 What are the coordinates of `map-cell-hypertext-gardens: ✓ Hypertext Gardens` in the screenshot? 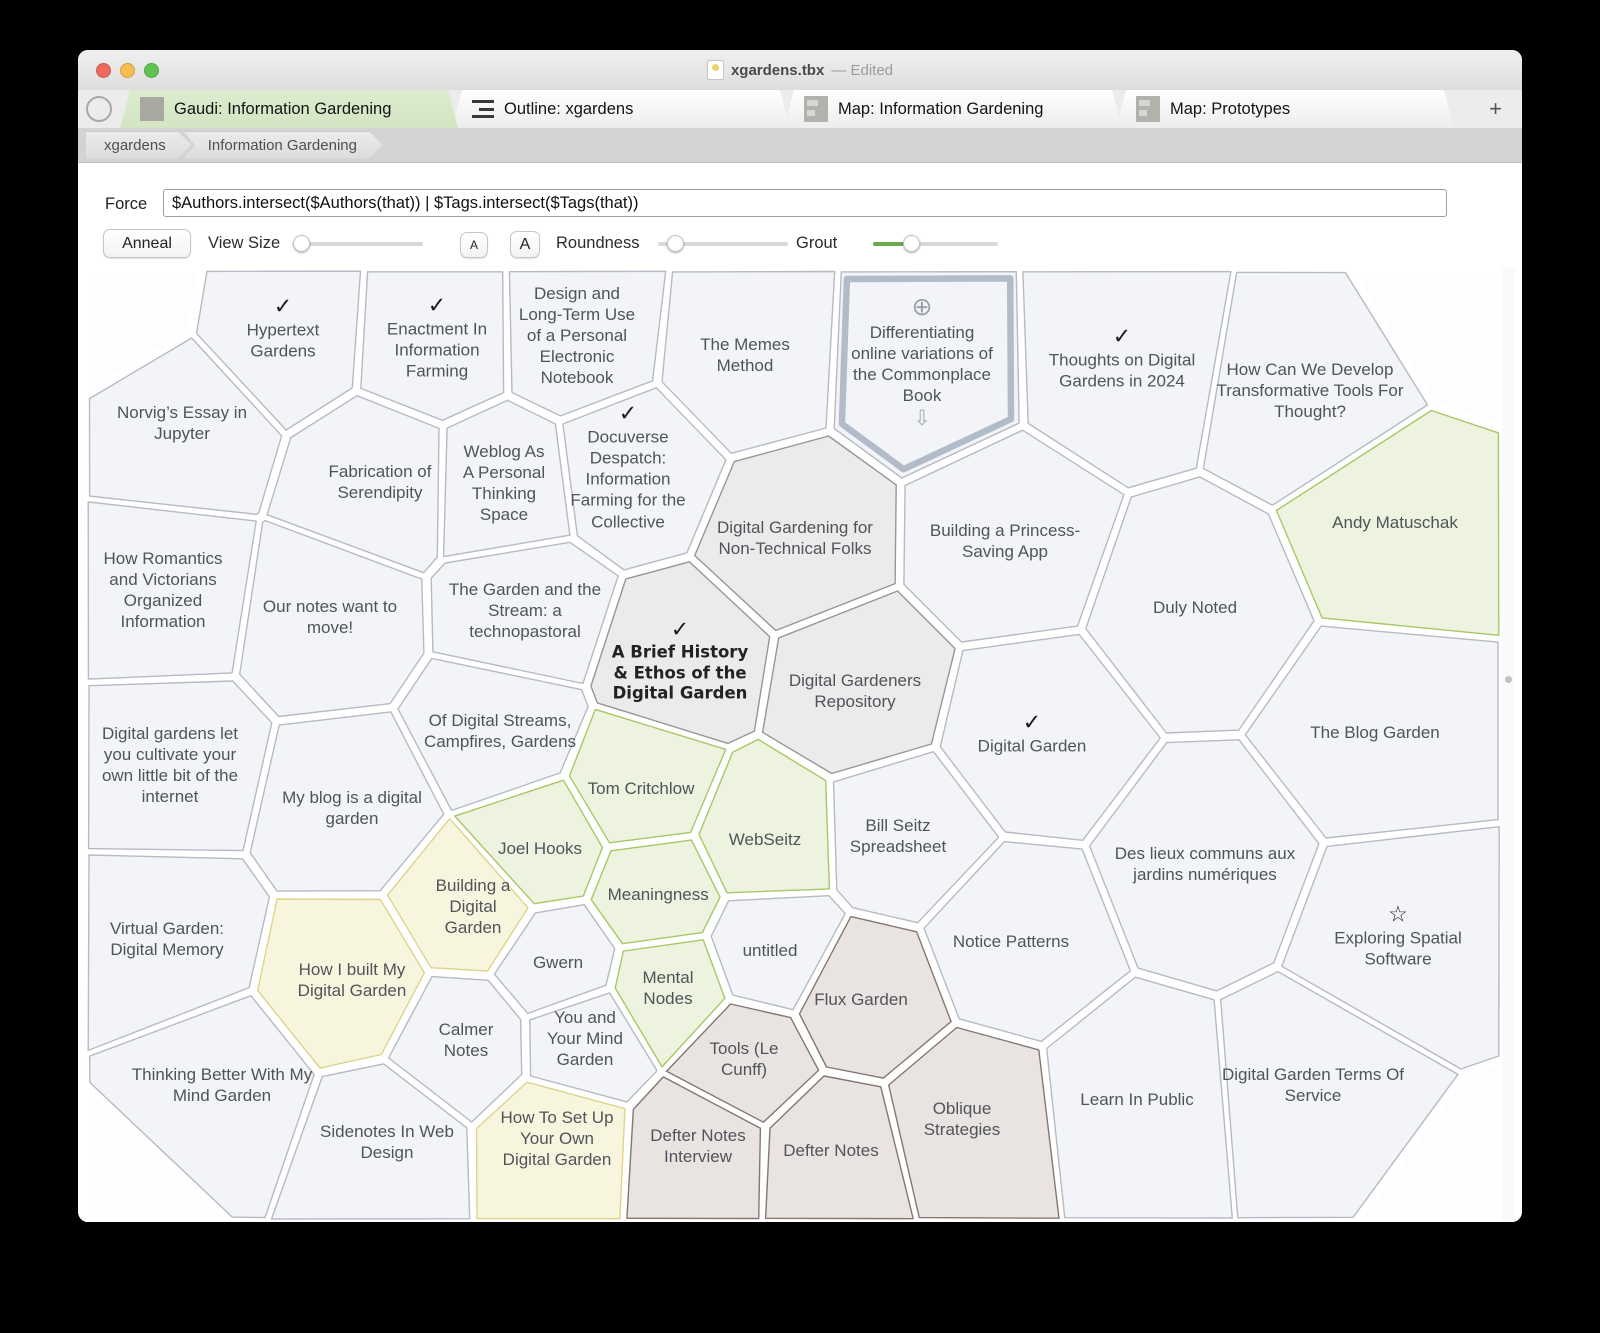 It's located at (283, 328).